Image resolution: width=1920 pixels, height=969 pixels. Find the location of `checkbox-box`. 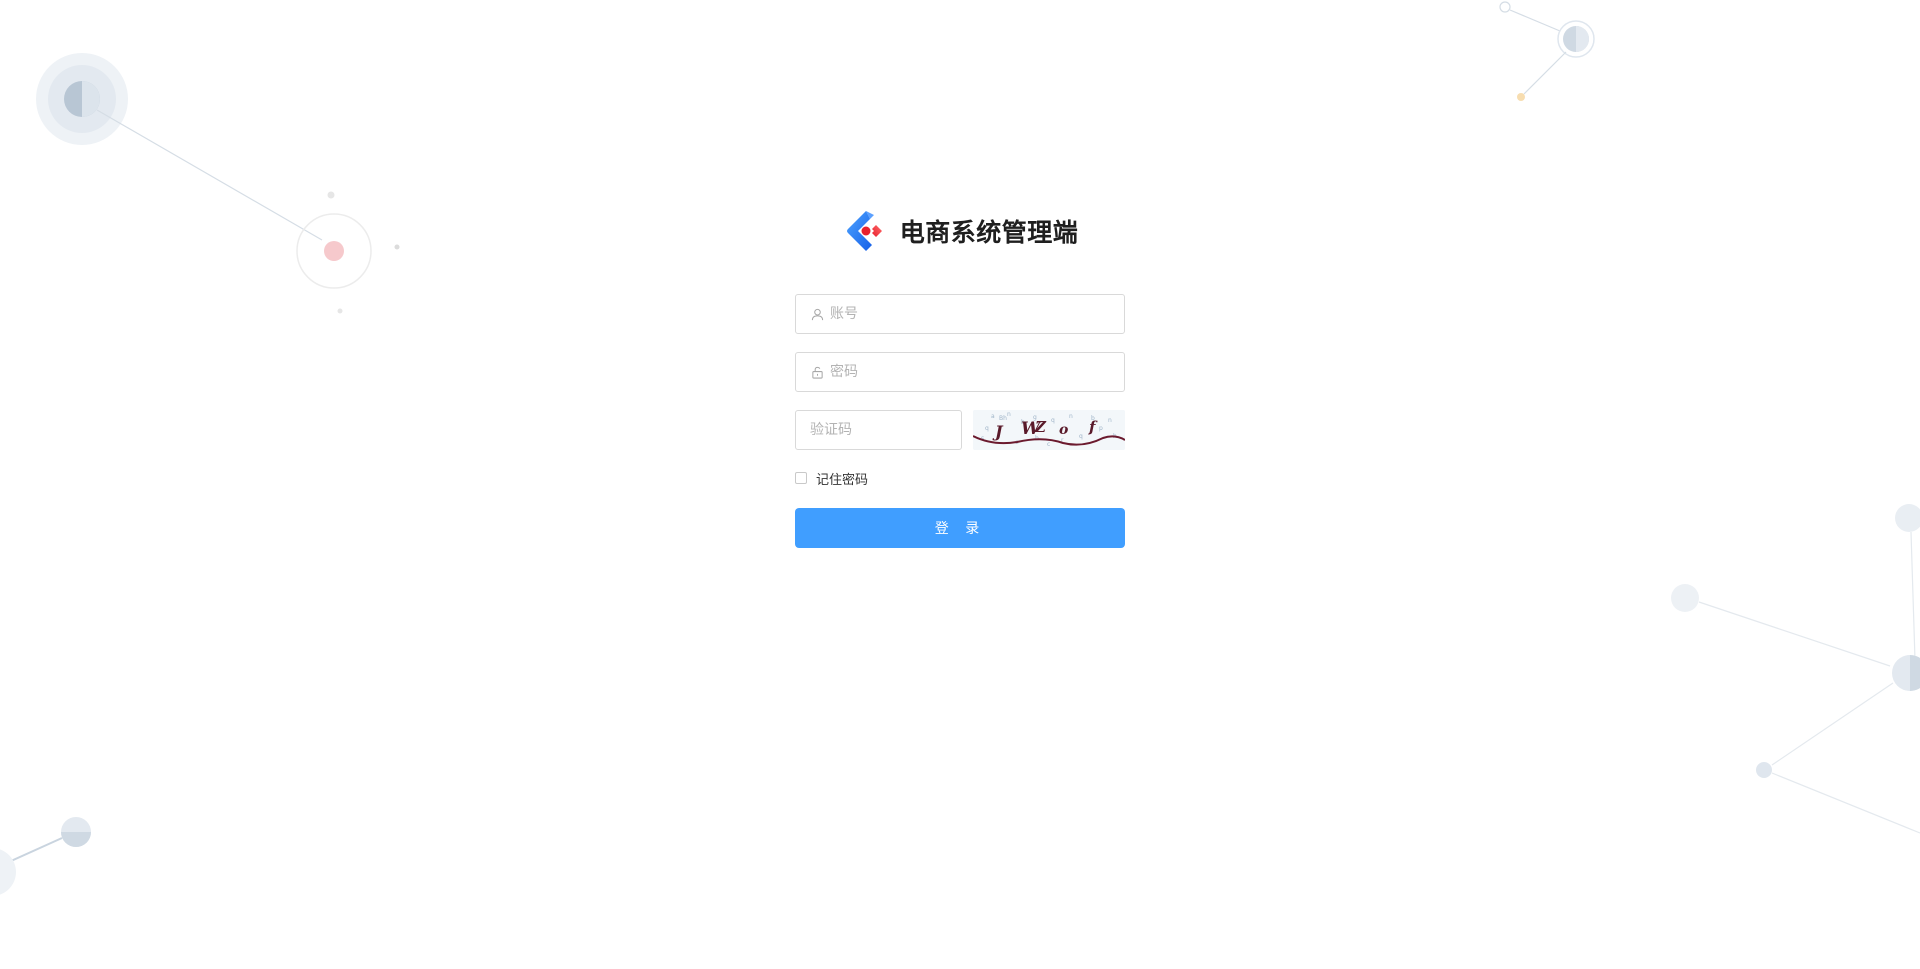

checkbox-box is located at coordinates (801, 478).